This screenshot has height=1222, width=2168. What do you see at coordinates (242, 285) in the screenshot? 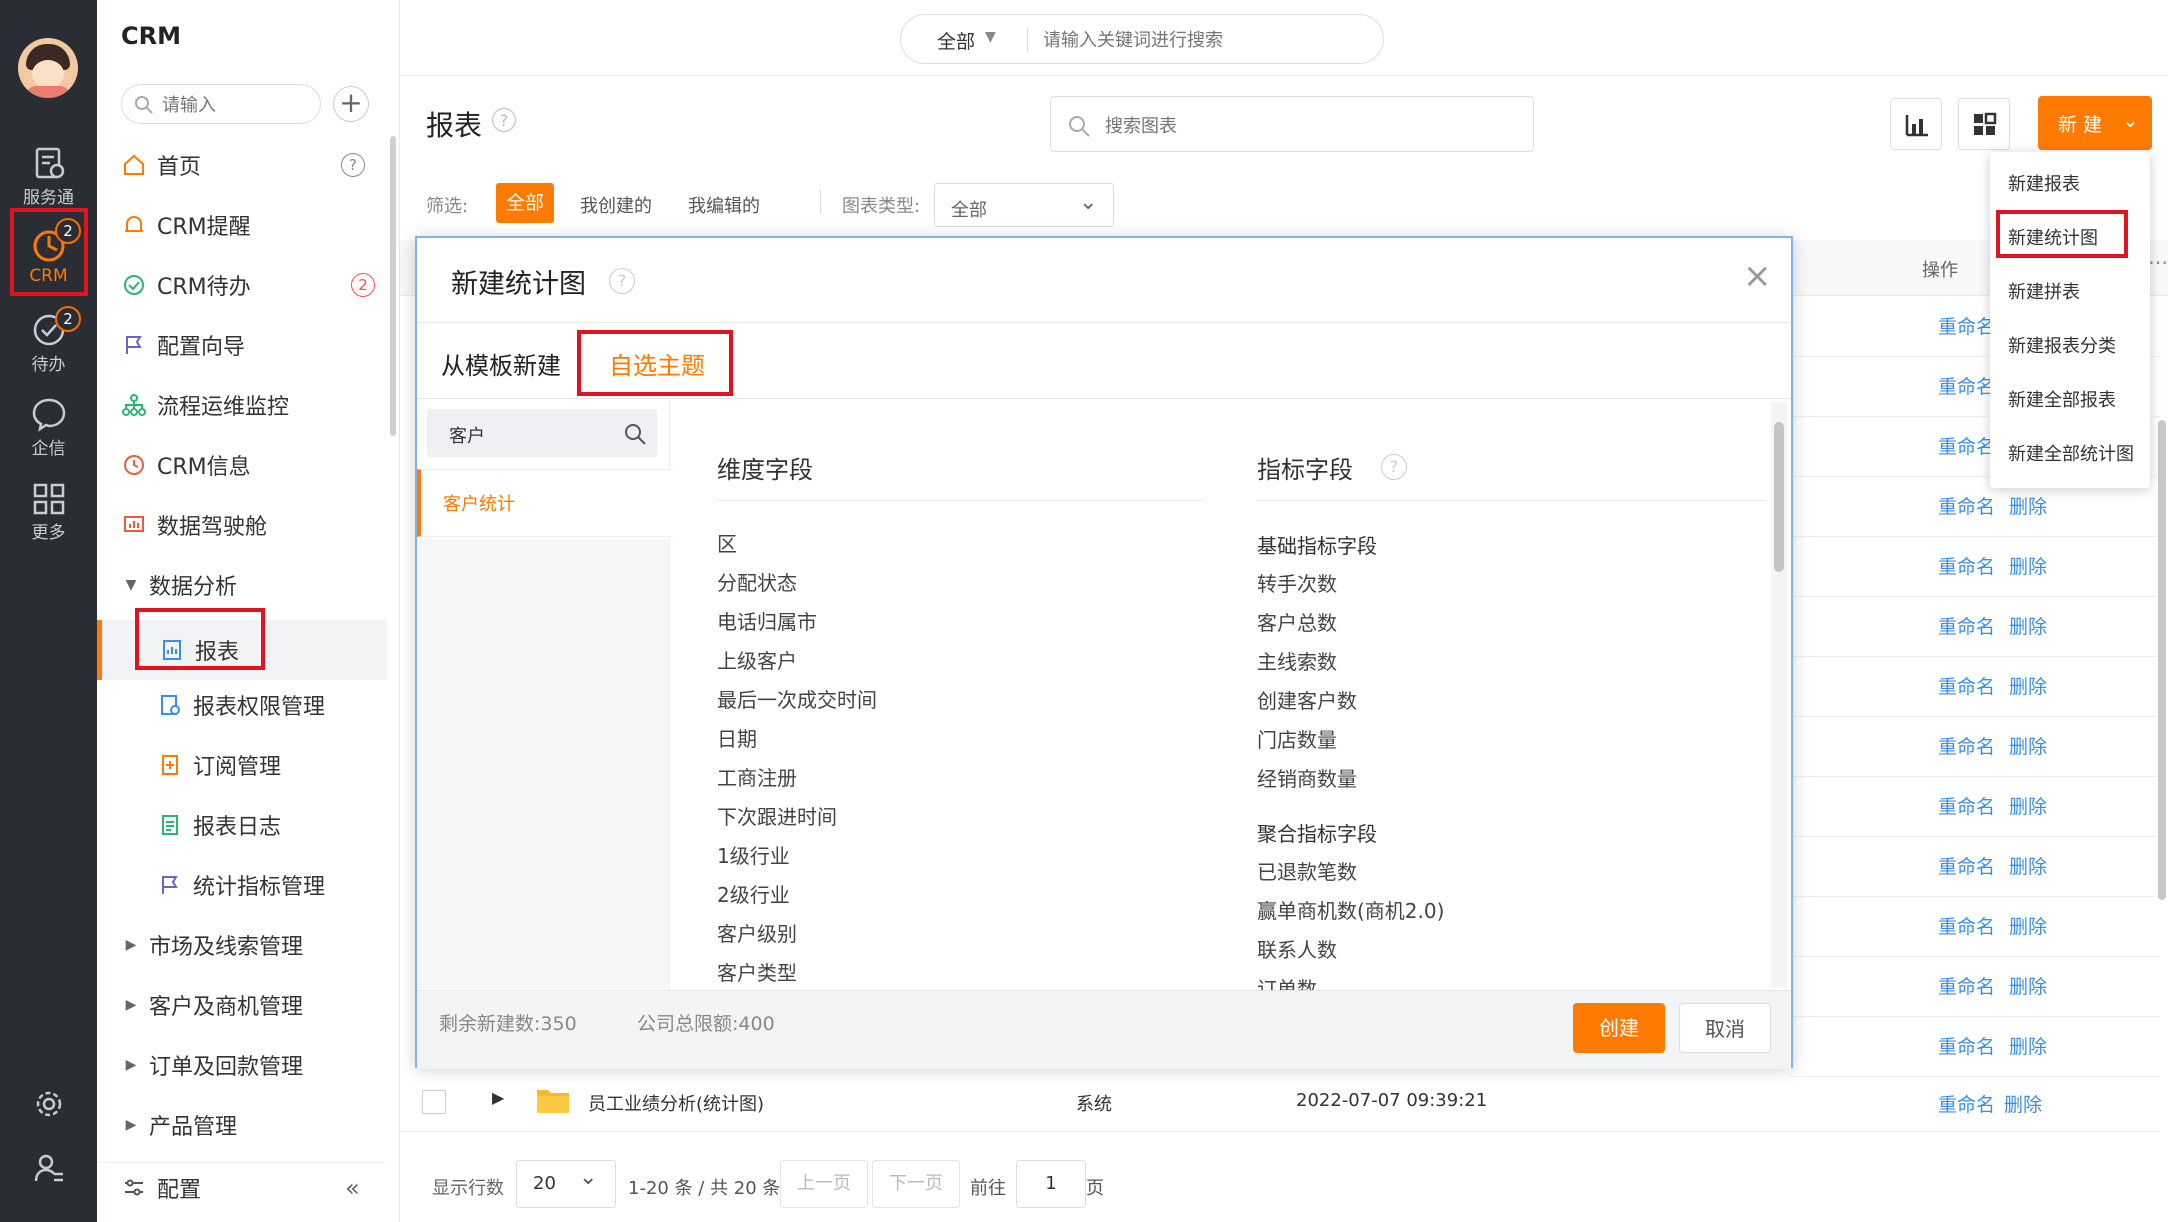
I see `sidebar-item-crm-todo: CRM待办 2` at bounding box center [242, 285].